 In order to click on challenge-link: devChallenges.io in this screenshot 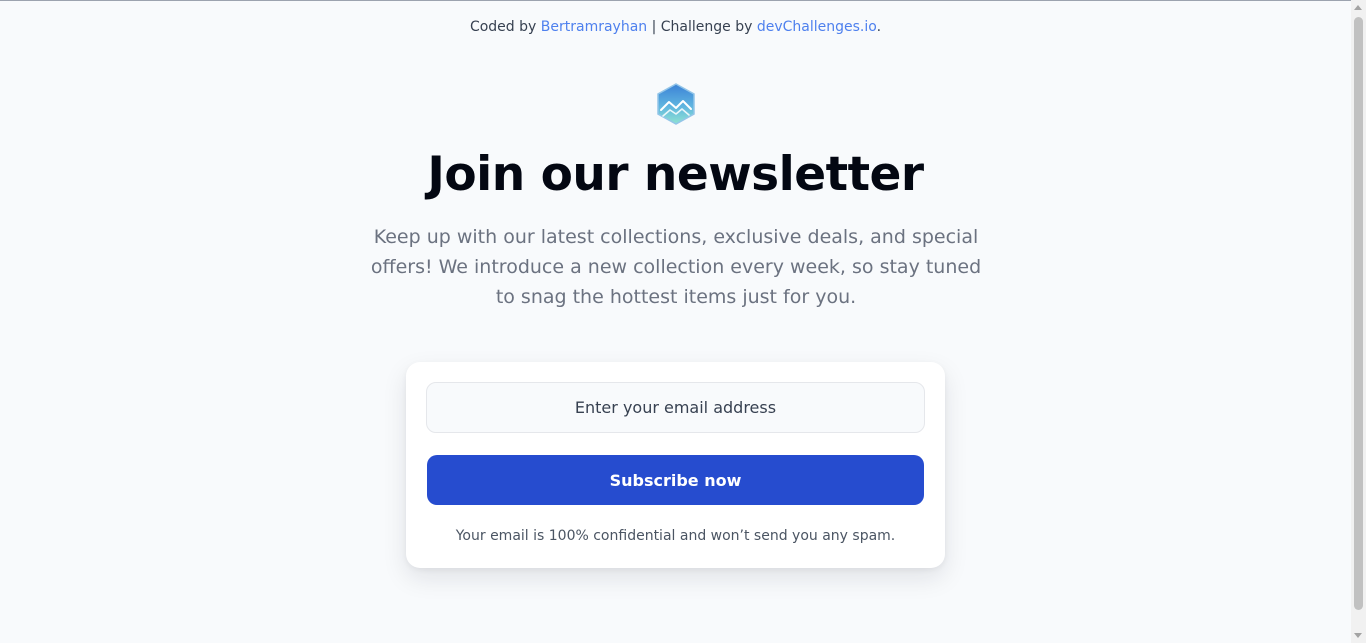, I will do `click(817, 27)`.